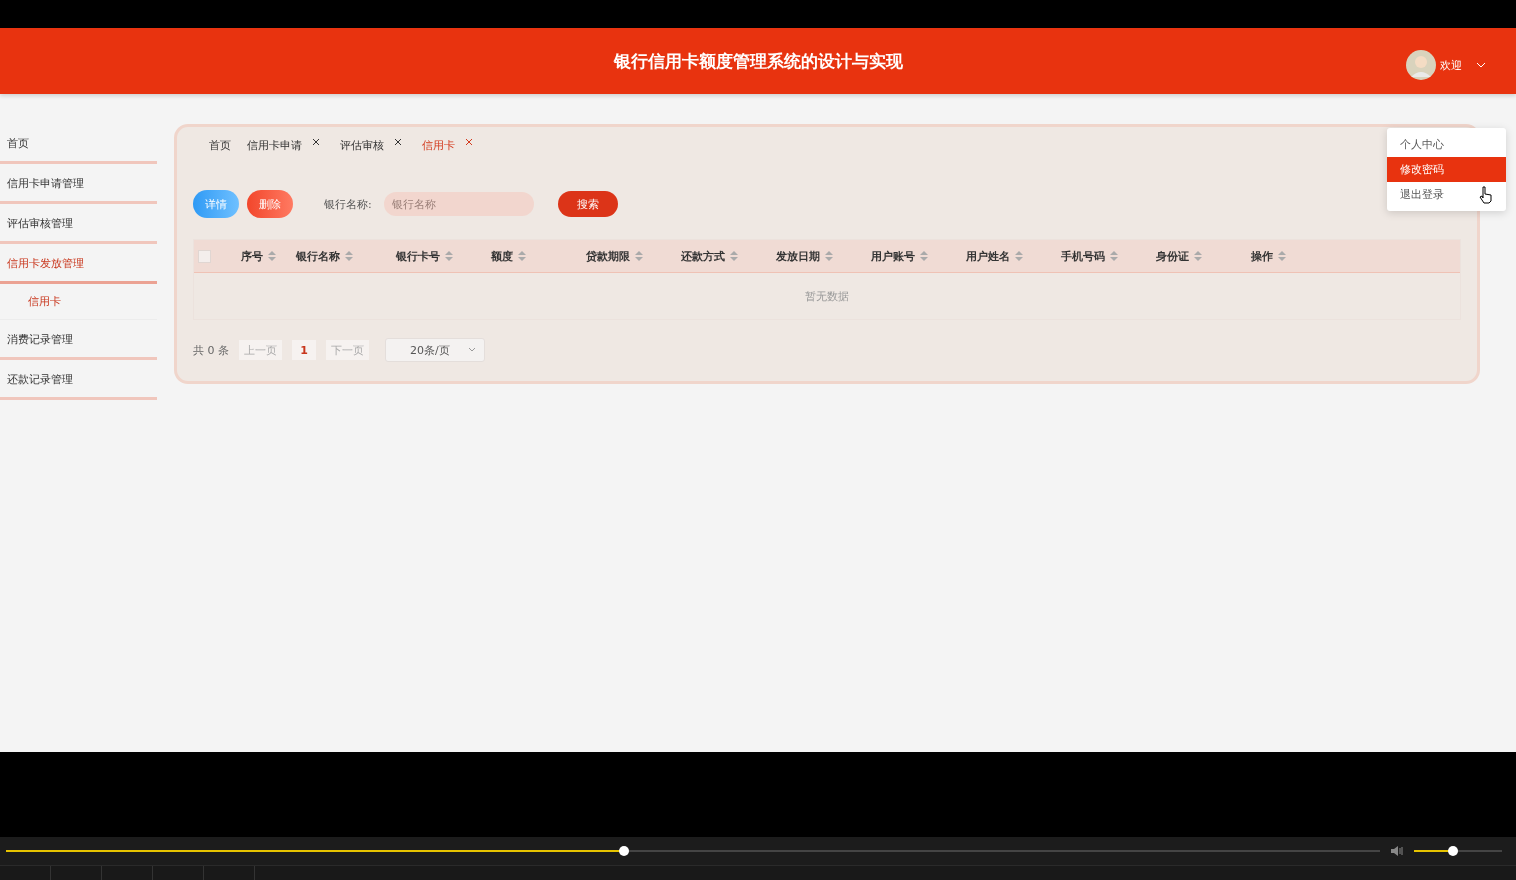  What do you see at coordinates (1262, 256) in the screenshot?
I see `column-header: 操作` at bounding box center [1262, 256].